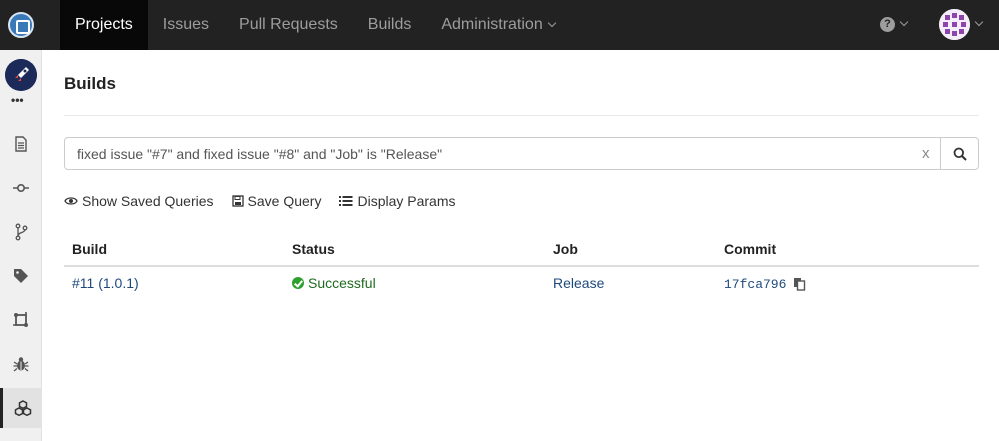  I want to click on search-icon, so click(960, 154).